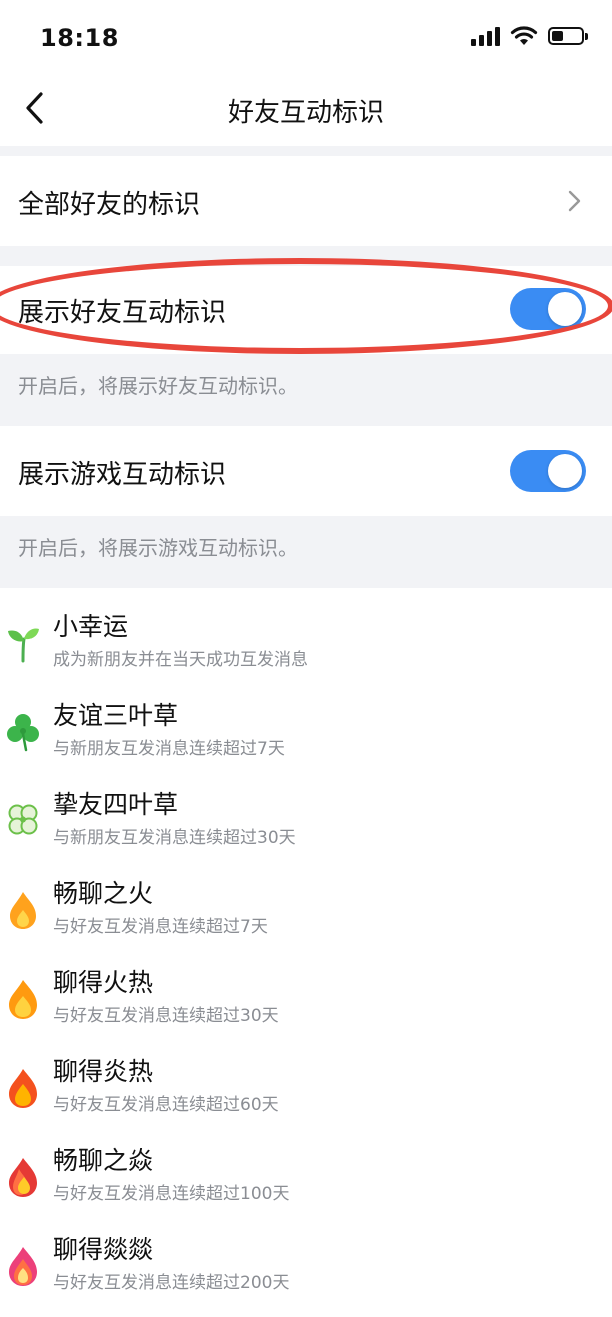 This screenshot has width=612, height=1317. What do you see at coordinates (306, 647) in the screenshot?
I see `list-item: 小幸运 成为新朋友并在当天成功互发消息` at bounding box center [306, 647].